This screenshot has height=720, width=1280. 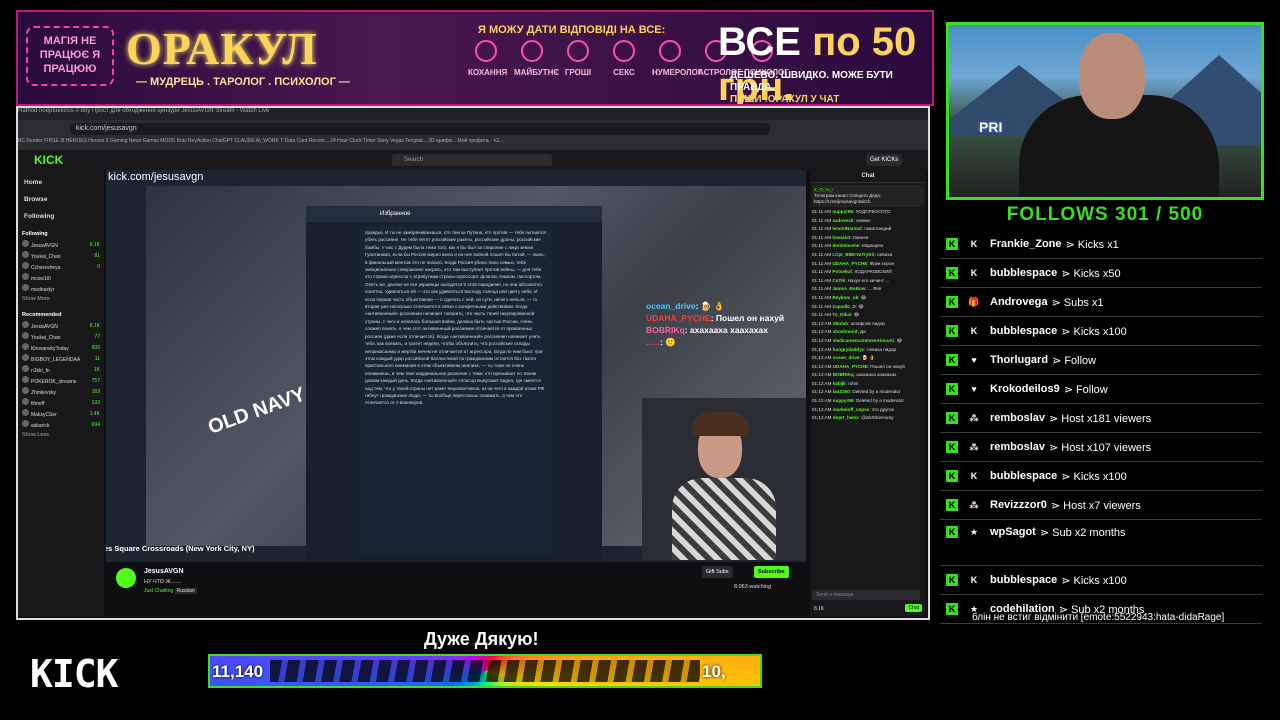 I want to click on chat-line: 01:11 AM Jamos_BoBow: ... Яяя, so click(x=847, y=289).